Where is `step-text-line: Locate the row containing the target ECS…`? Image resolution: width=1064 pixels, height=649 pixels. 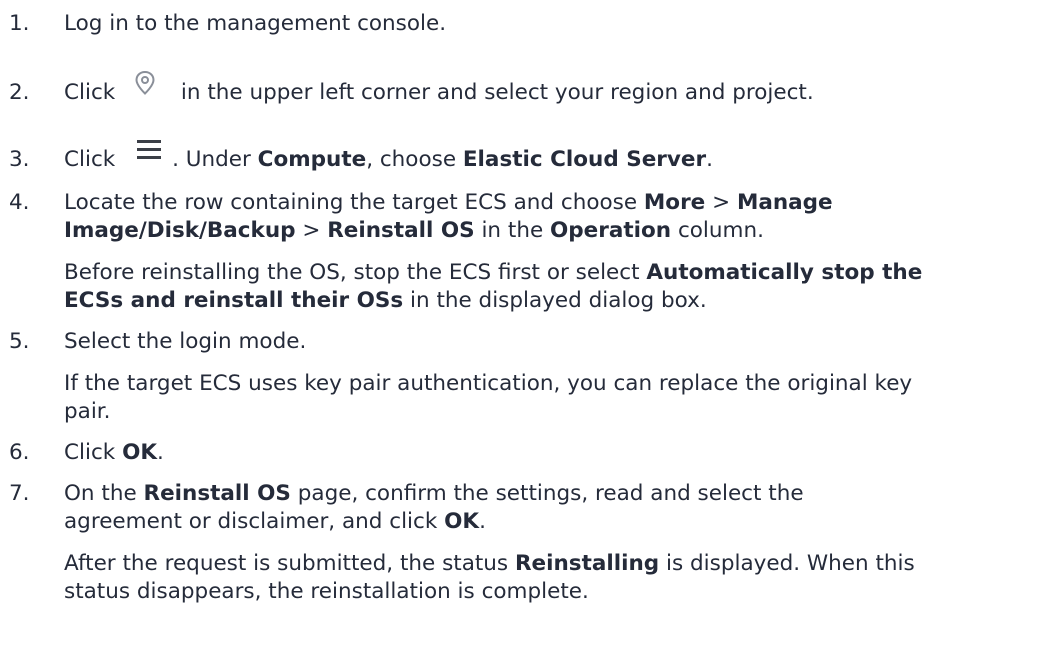
step-text-line: Locate the row containing the target ECS… is located at coordinates (448, 202).